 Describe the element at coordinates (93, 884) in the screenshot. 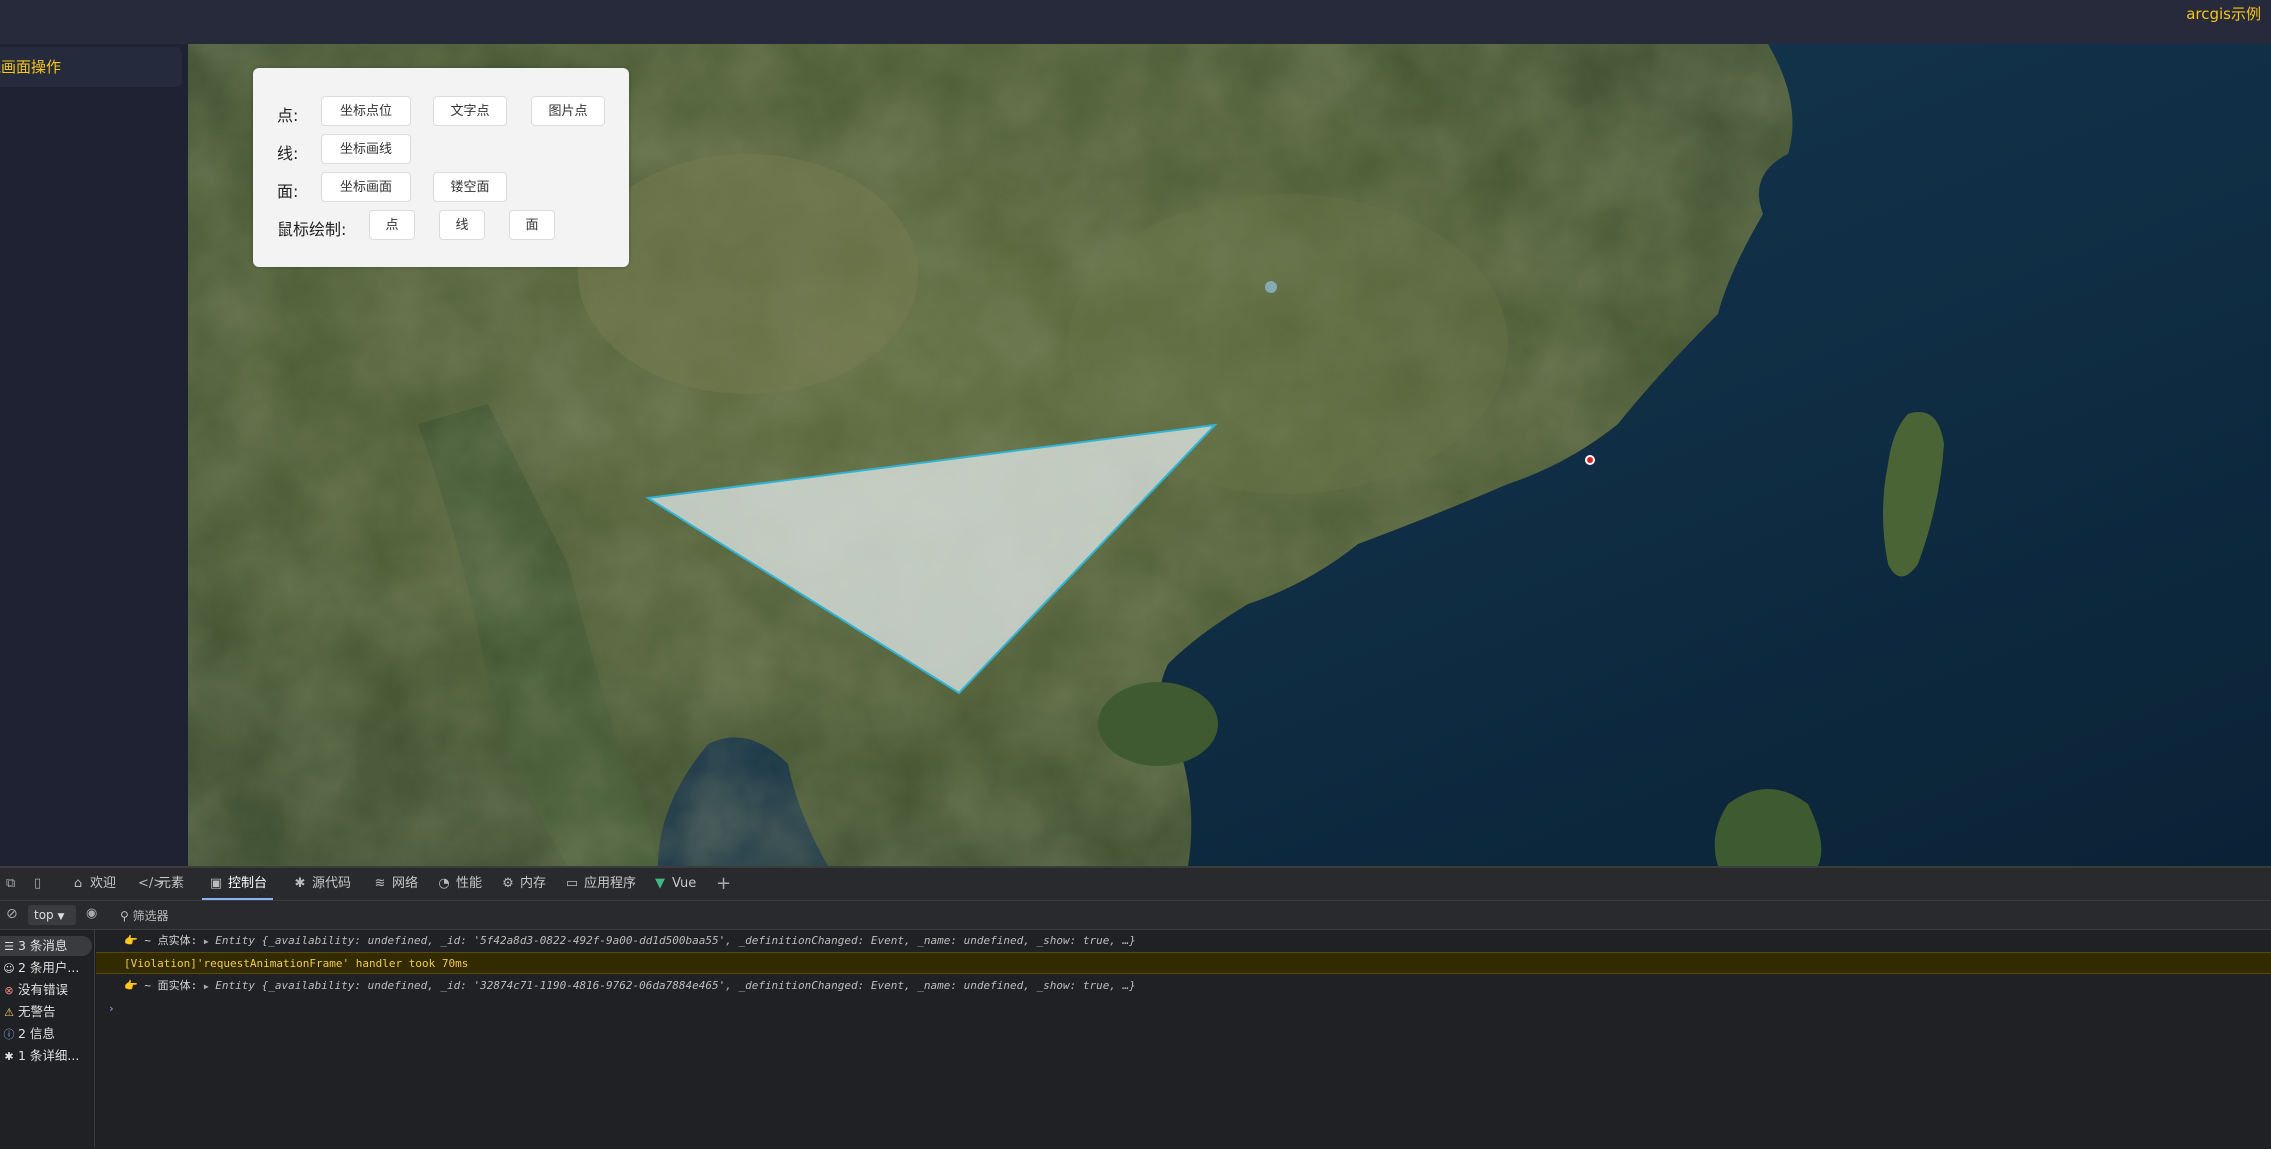

I see `tab-welcome: ⌂ 欢迎` at that location.